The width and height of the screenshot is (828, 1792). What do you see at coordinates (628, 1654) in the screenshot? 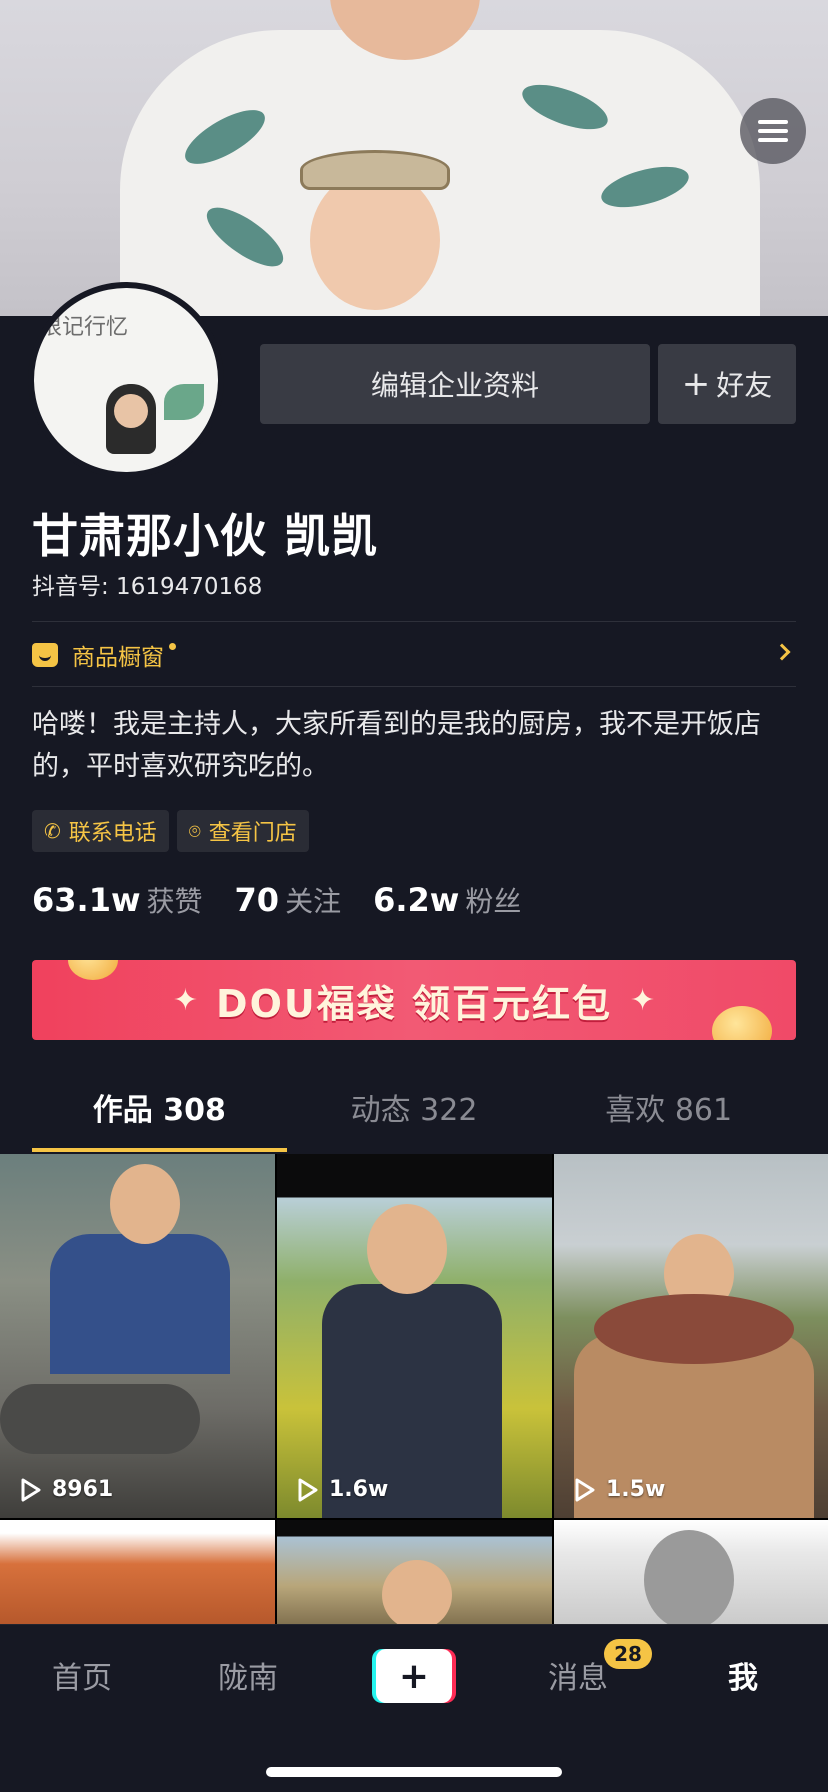
I see `messages-badge: 28` at bounding box center [628, 1654].